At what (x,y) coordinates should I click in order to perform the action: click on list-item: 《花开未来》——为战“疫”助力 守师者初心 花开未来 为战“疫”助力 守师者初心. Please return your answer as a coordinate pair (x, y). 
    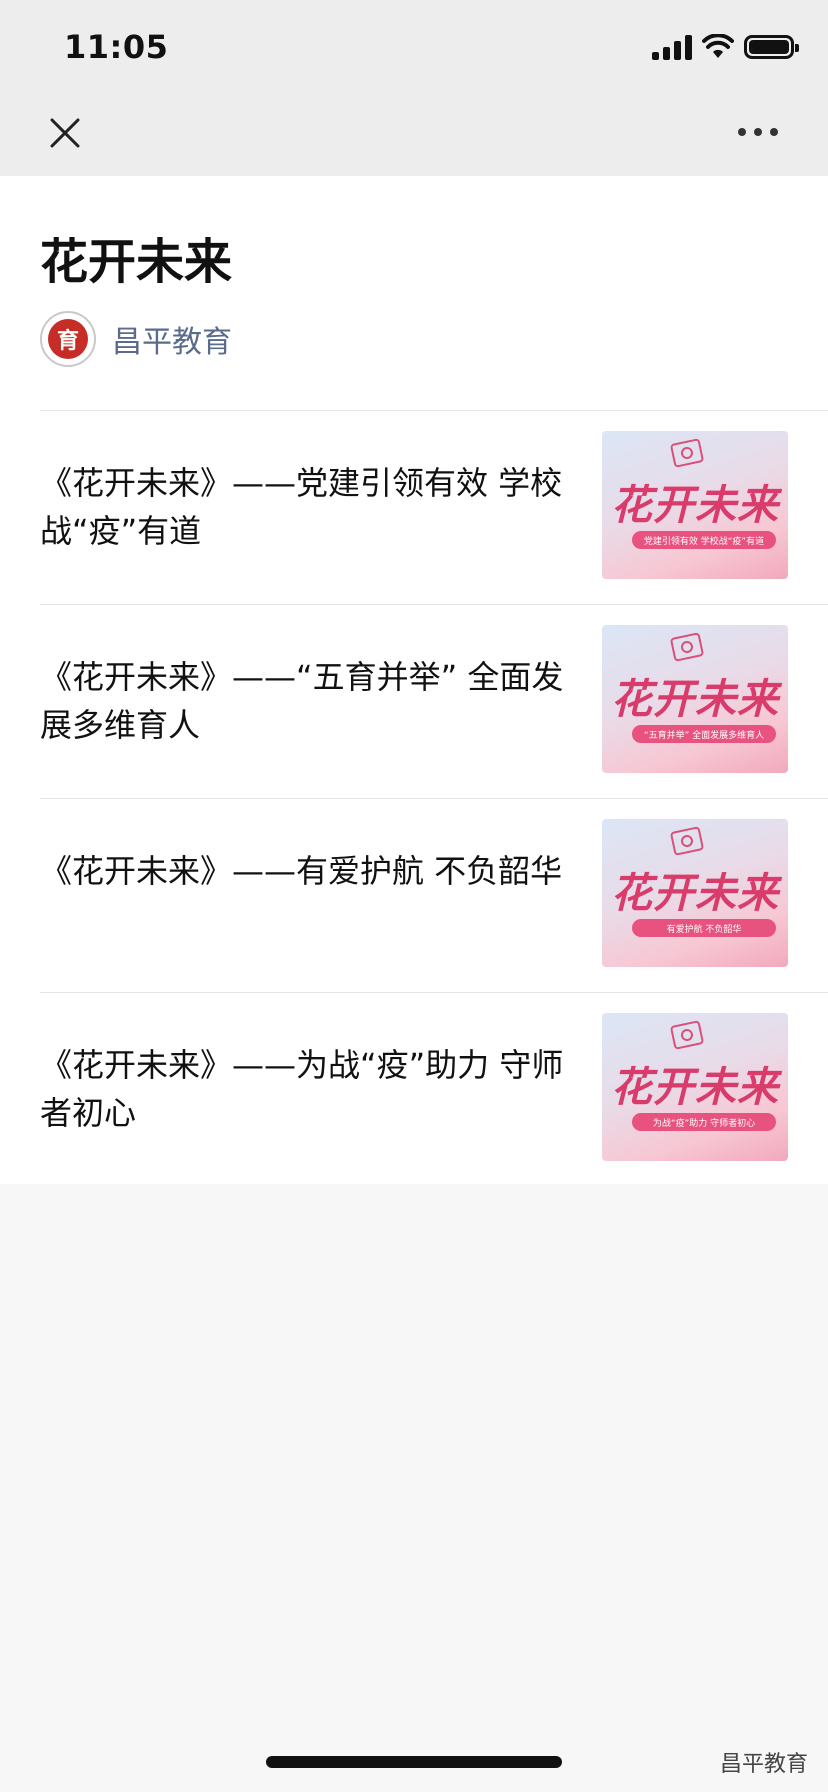
    Looking at the image, I should click on (434, 1089).